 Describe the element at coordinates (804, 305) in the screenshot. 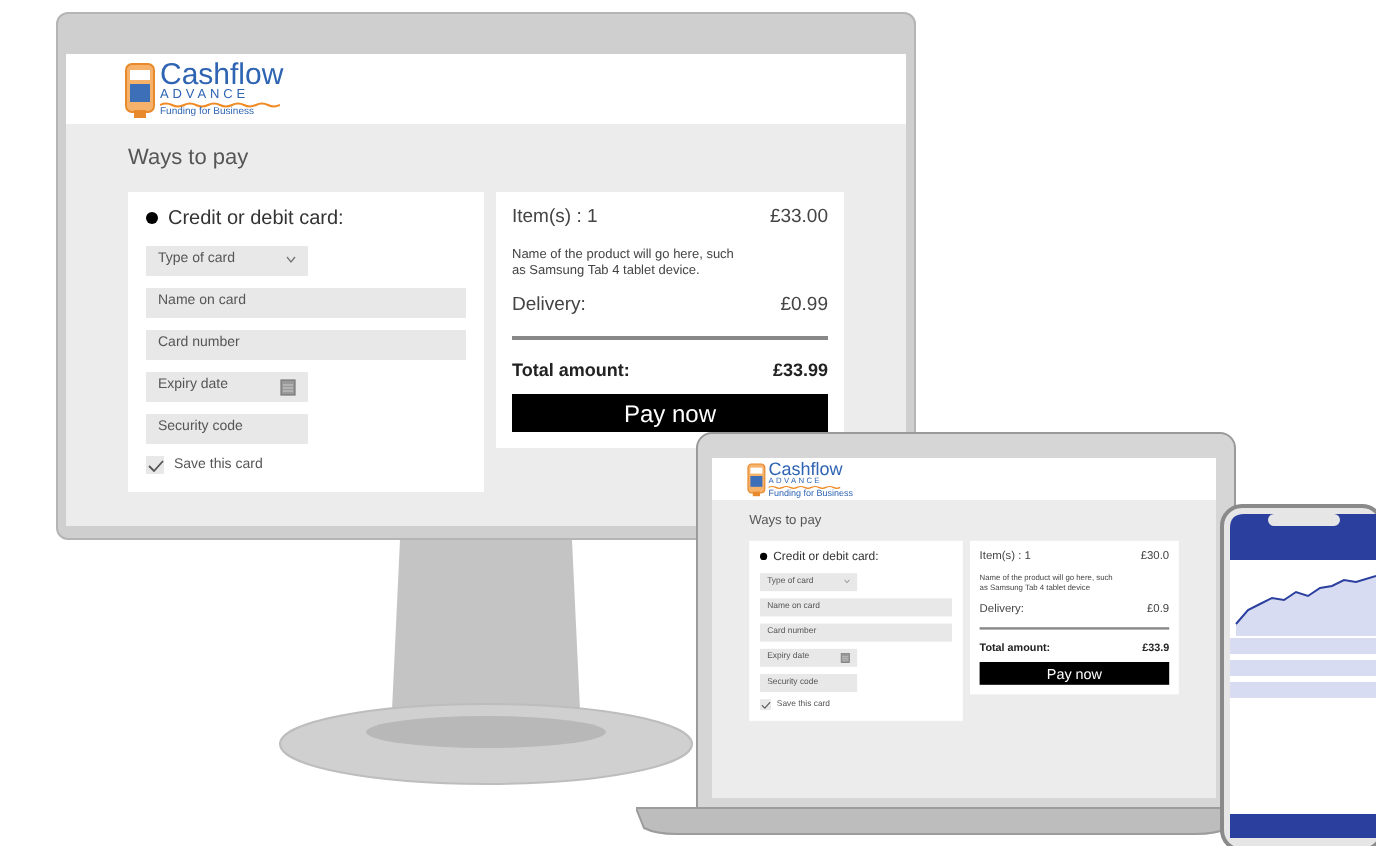

I see `delivery-price: £0.99` at that location.